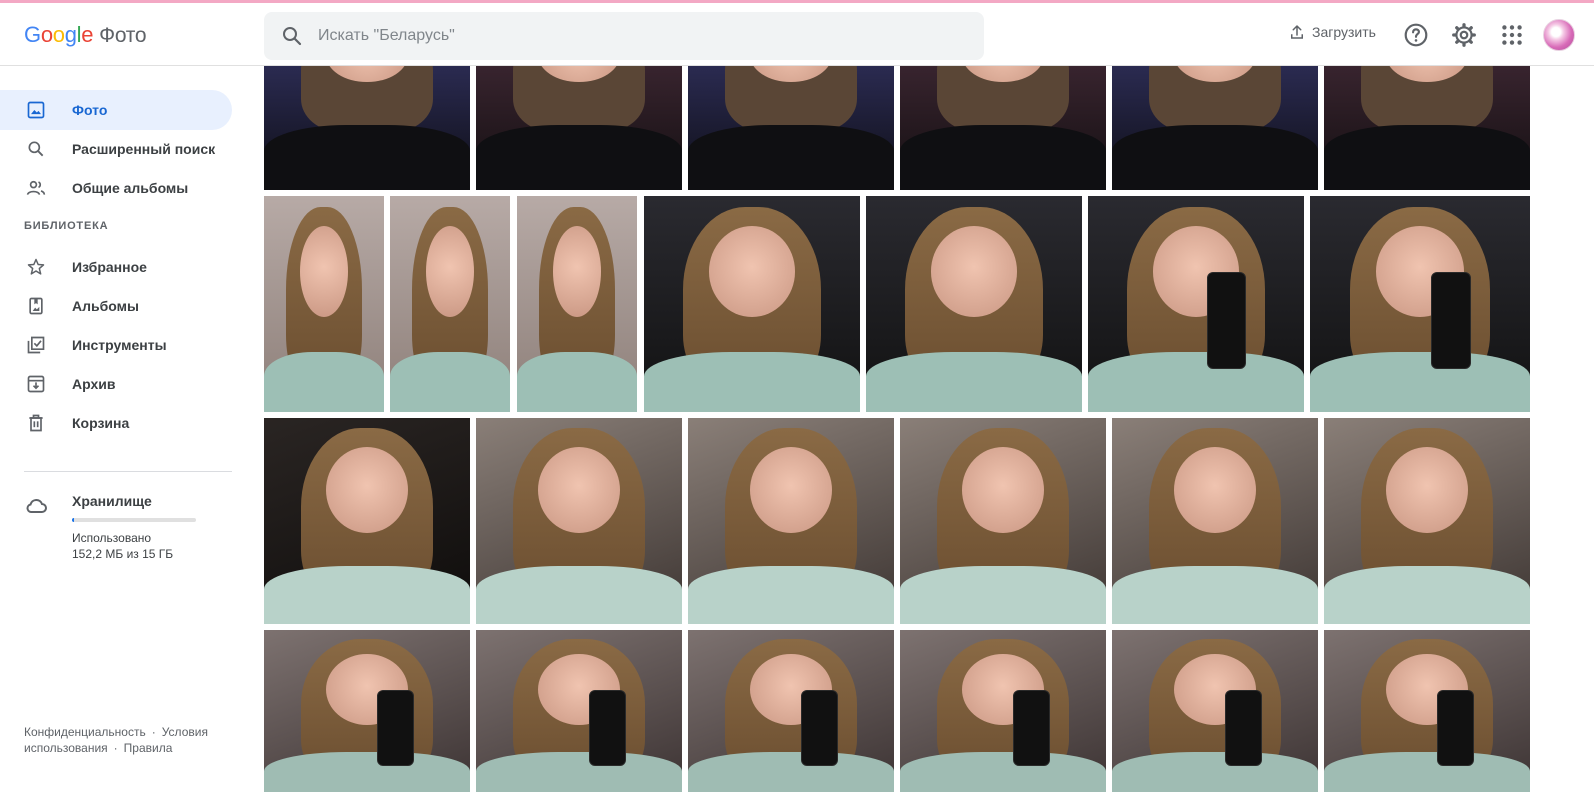 The height and width of the screenshot is (792, 1594). I want to click on sidebar-item-trash: Корзина, so click(116, 423).